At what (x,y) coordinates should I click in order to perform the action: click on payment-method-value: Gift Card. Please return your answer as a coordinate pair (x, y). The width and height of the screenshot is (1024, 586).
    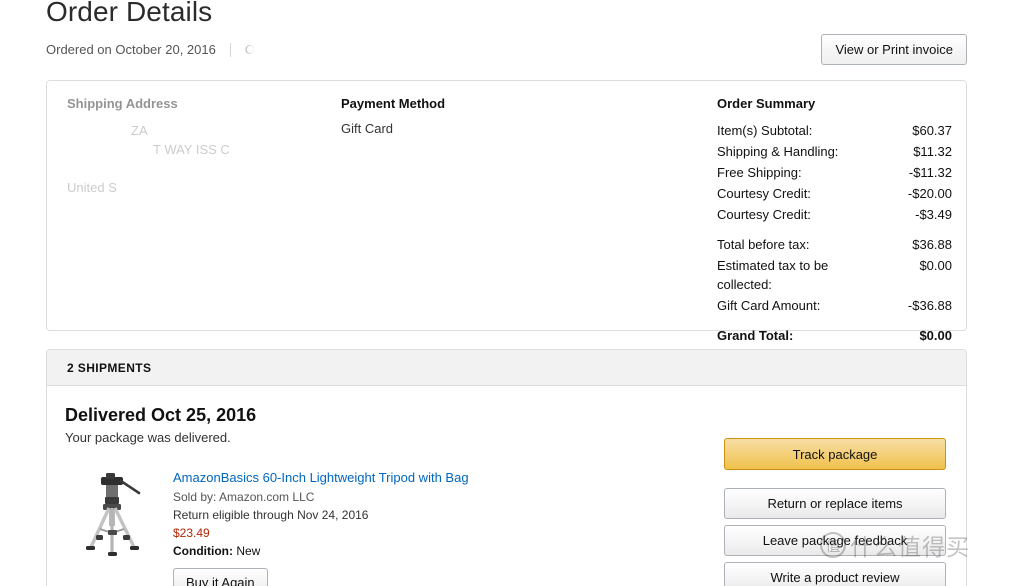
    Looking at the image, I should click on (367, 128).